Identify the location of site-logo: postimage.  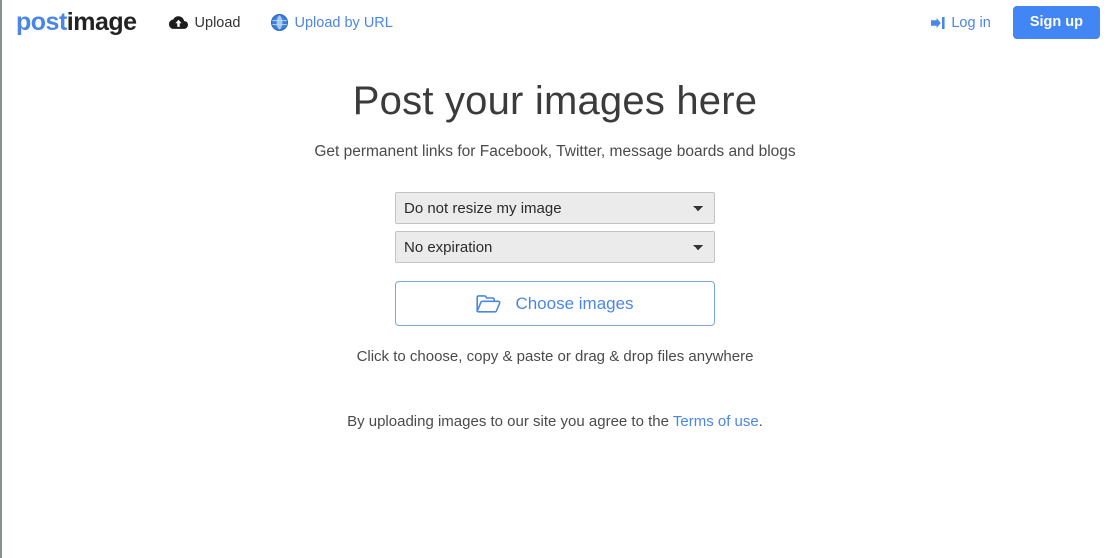
(76, 22).